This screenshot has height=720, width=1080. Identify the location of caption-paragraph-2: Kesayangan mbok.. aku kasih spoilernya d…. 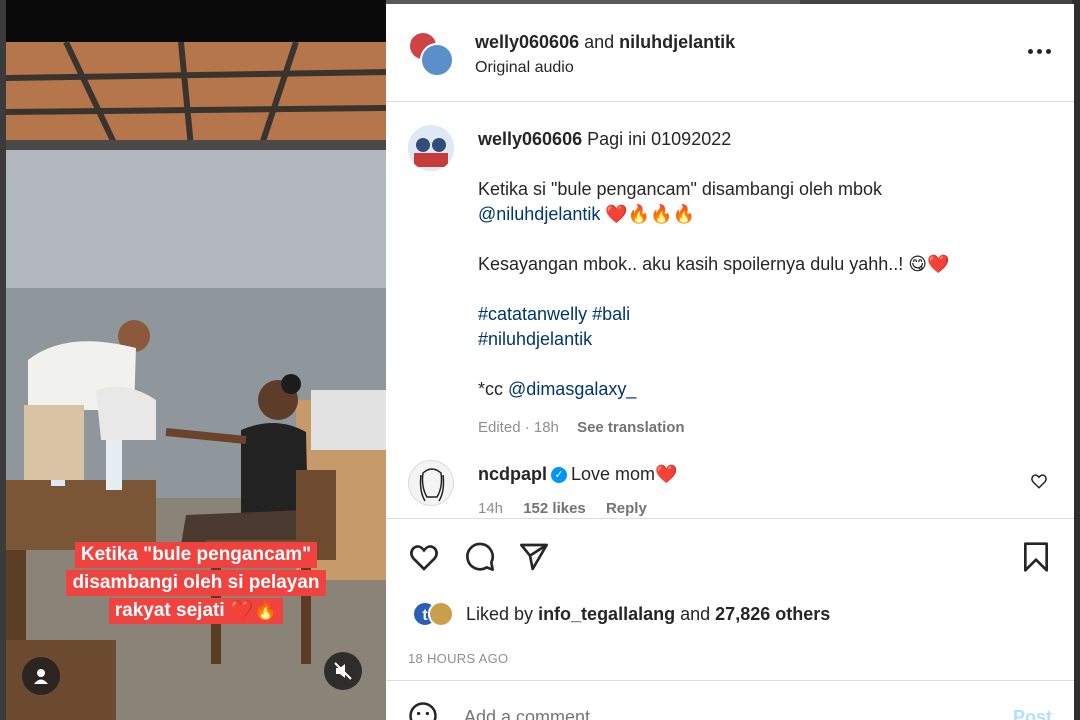
(691, 264).